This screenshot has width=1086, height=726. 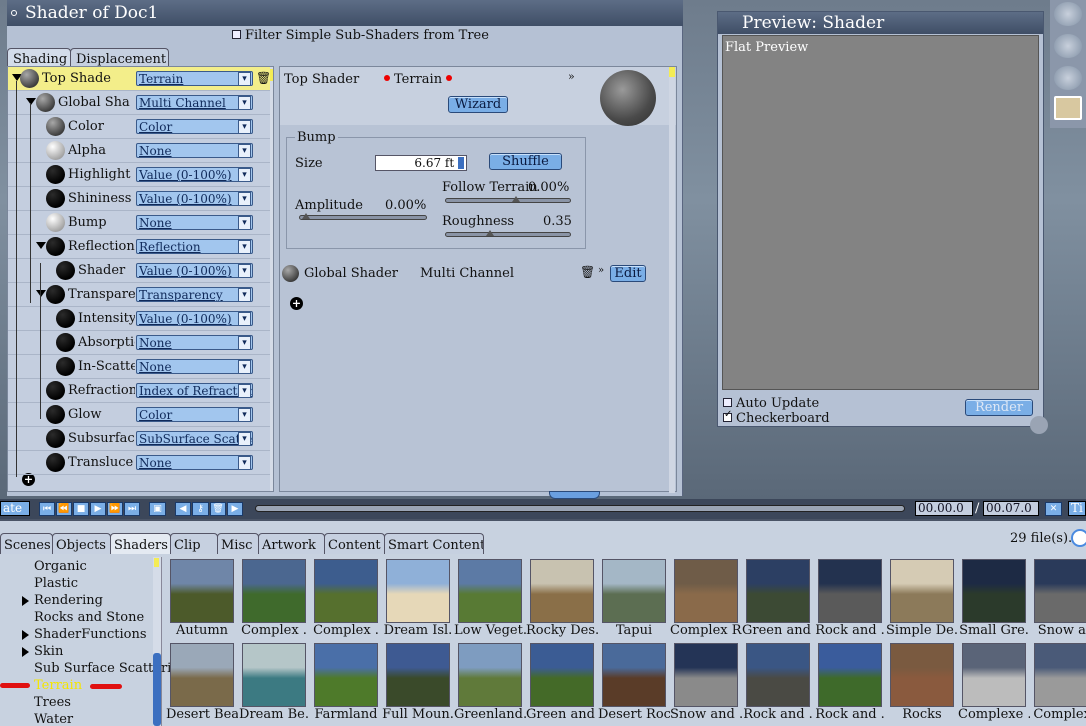 What do you see at coordinates (922, 681) in the screenshot?
I see `shader-thumbnail: Rocks` at bounding box center [922, 681].